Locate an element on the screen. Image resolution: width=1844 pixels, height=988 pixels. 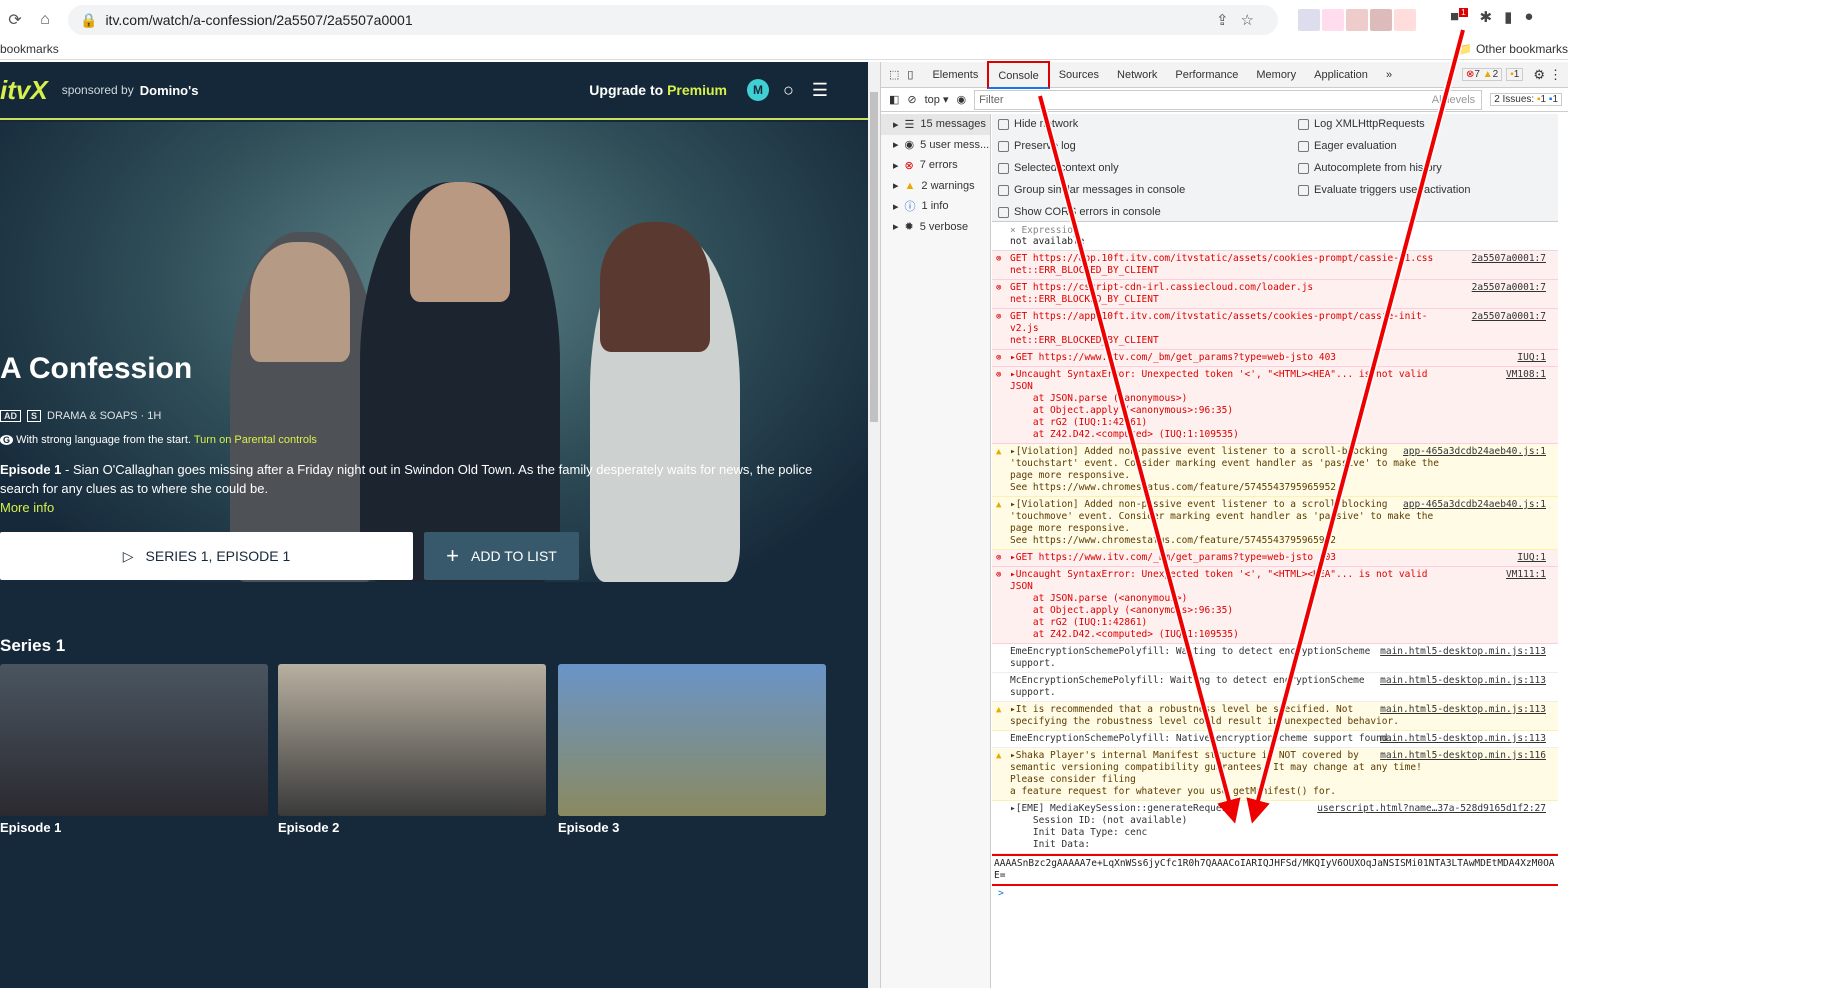
preserve-log-checkbox: Preserve log is located at coordinates (1037, 146).